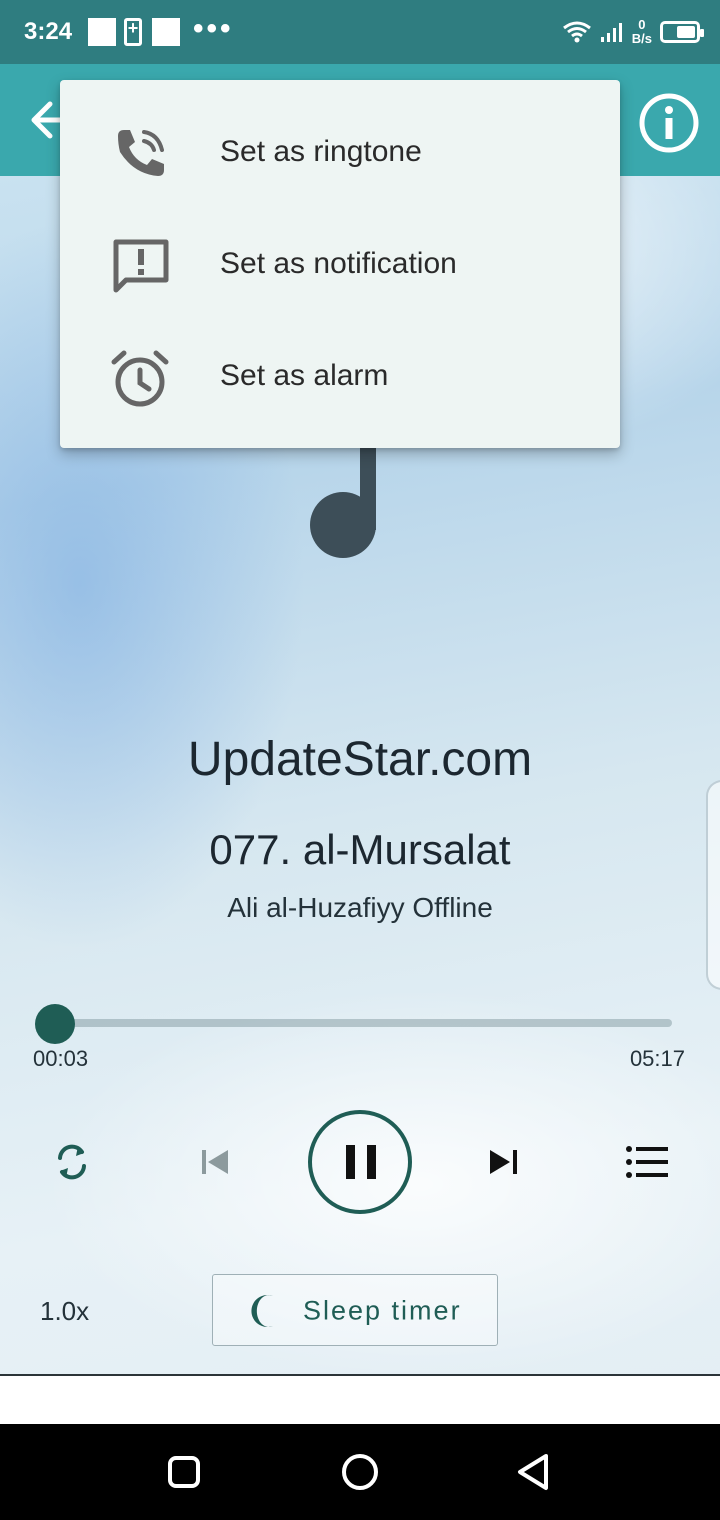  I want to click on home-circle-icon, so click(360, 1472).